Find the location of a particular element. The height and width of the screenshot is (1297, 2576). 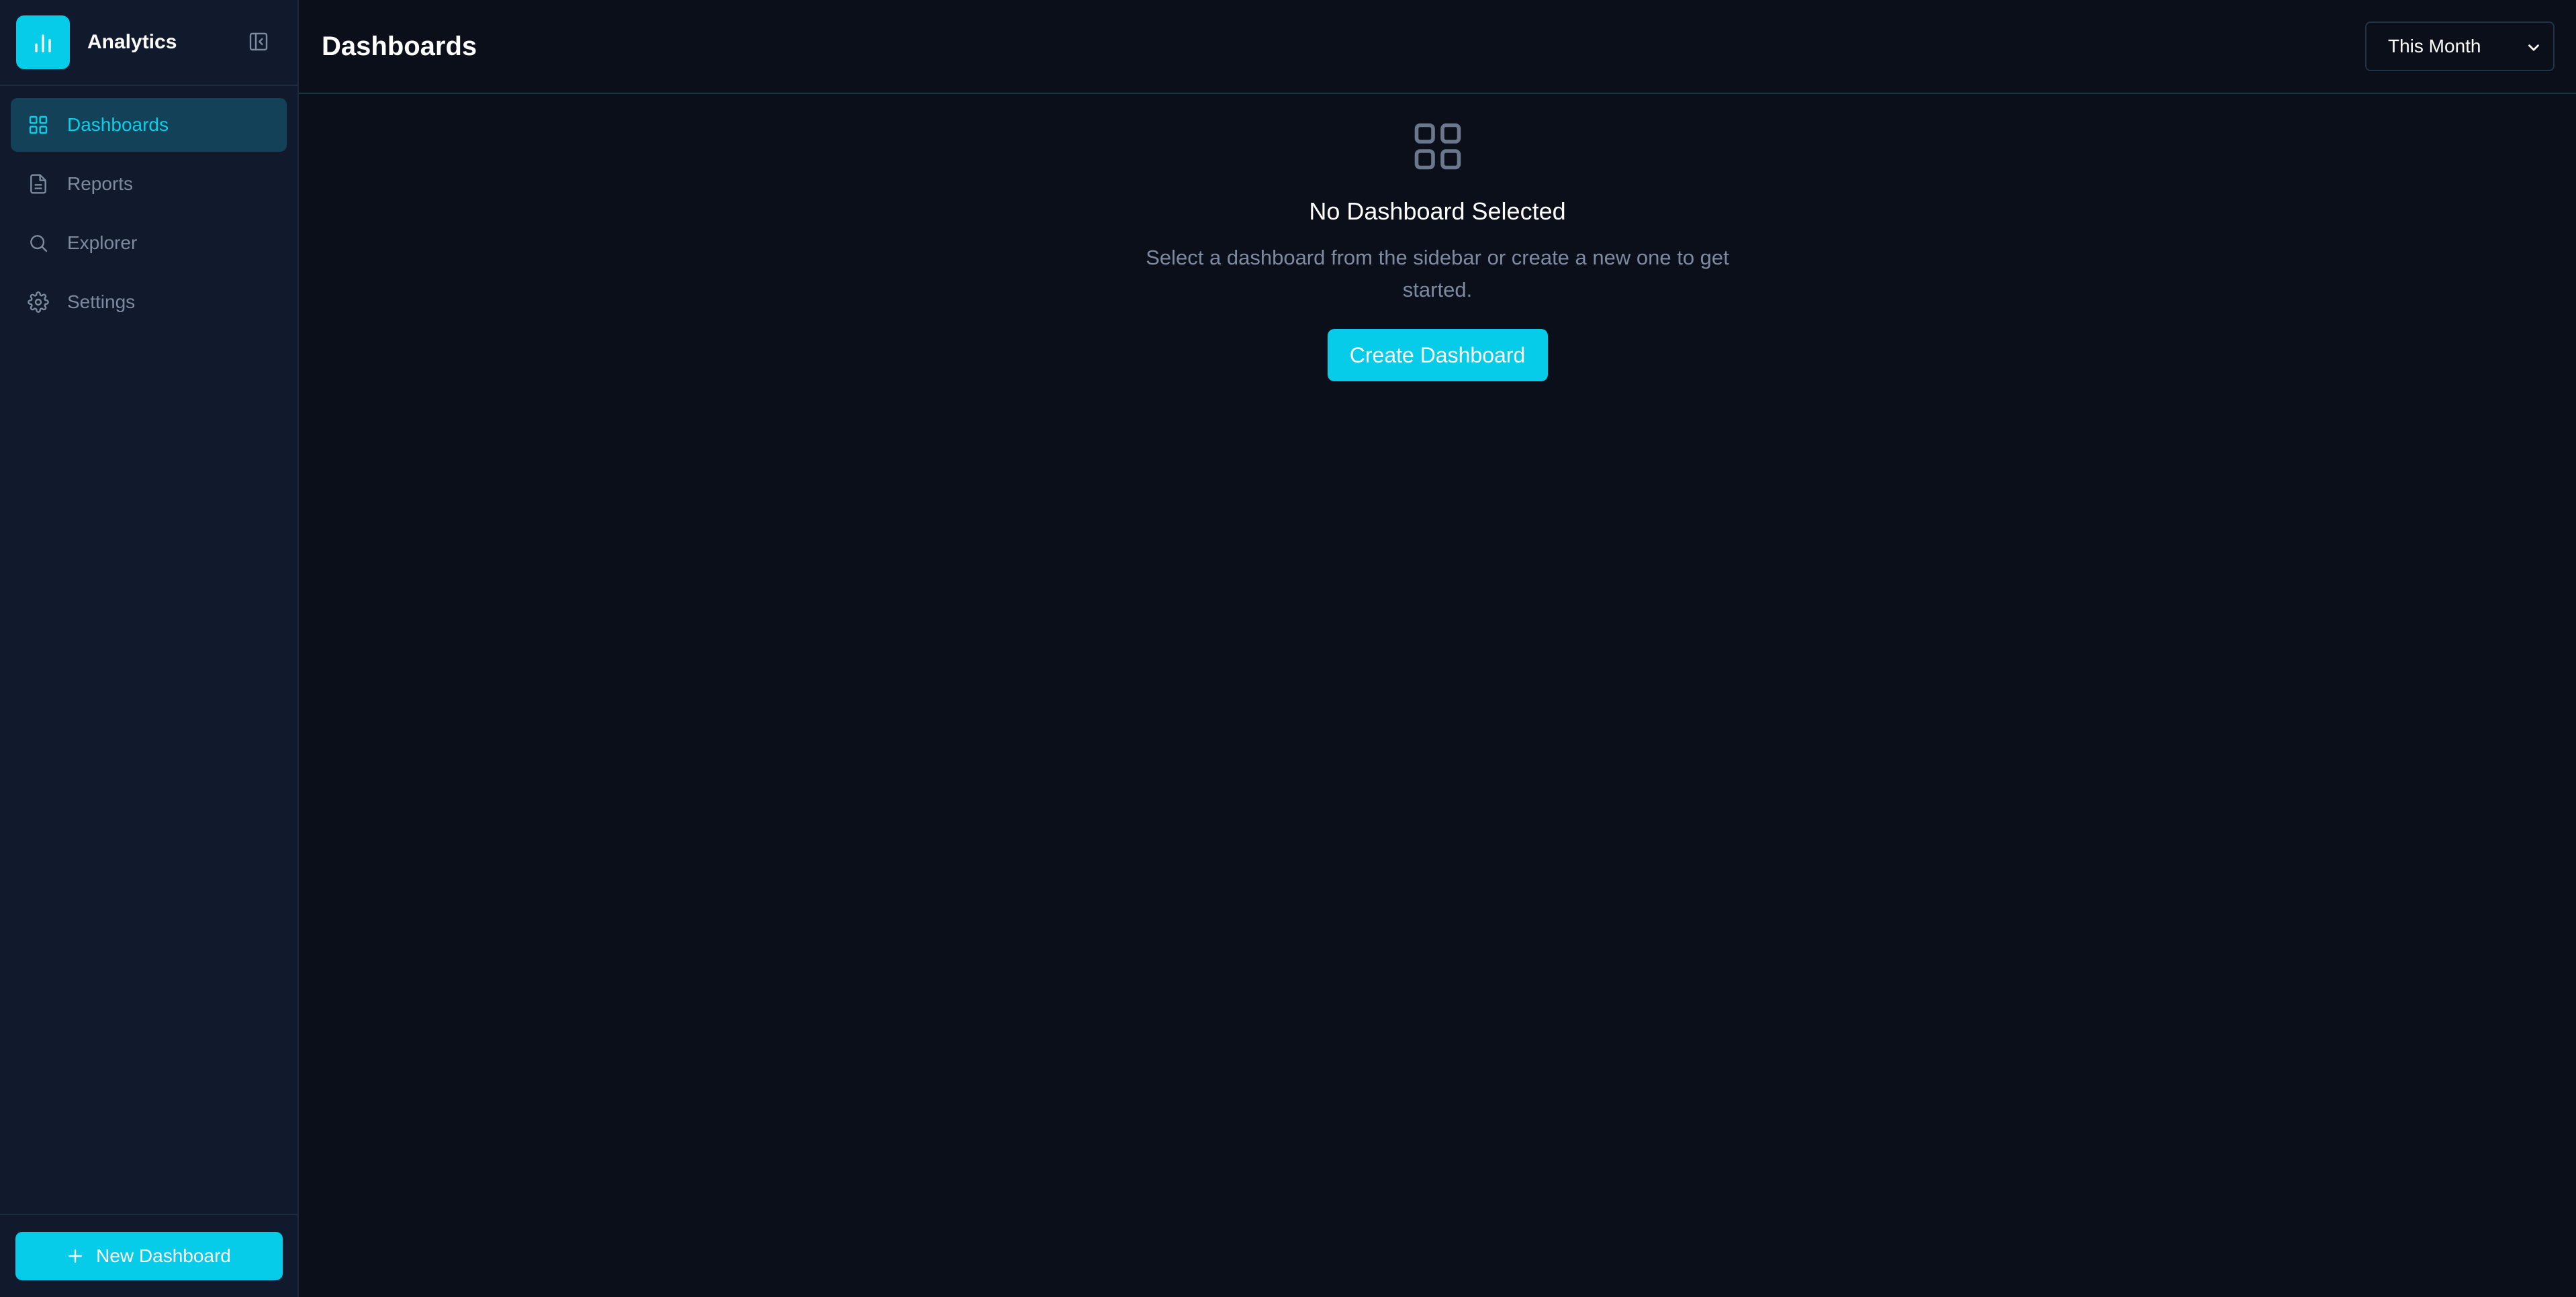

collapse-sidebar-icon is located at coordinates (258, 41).